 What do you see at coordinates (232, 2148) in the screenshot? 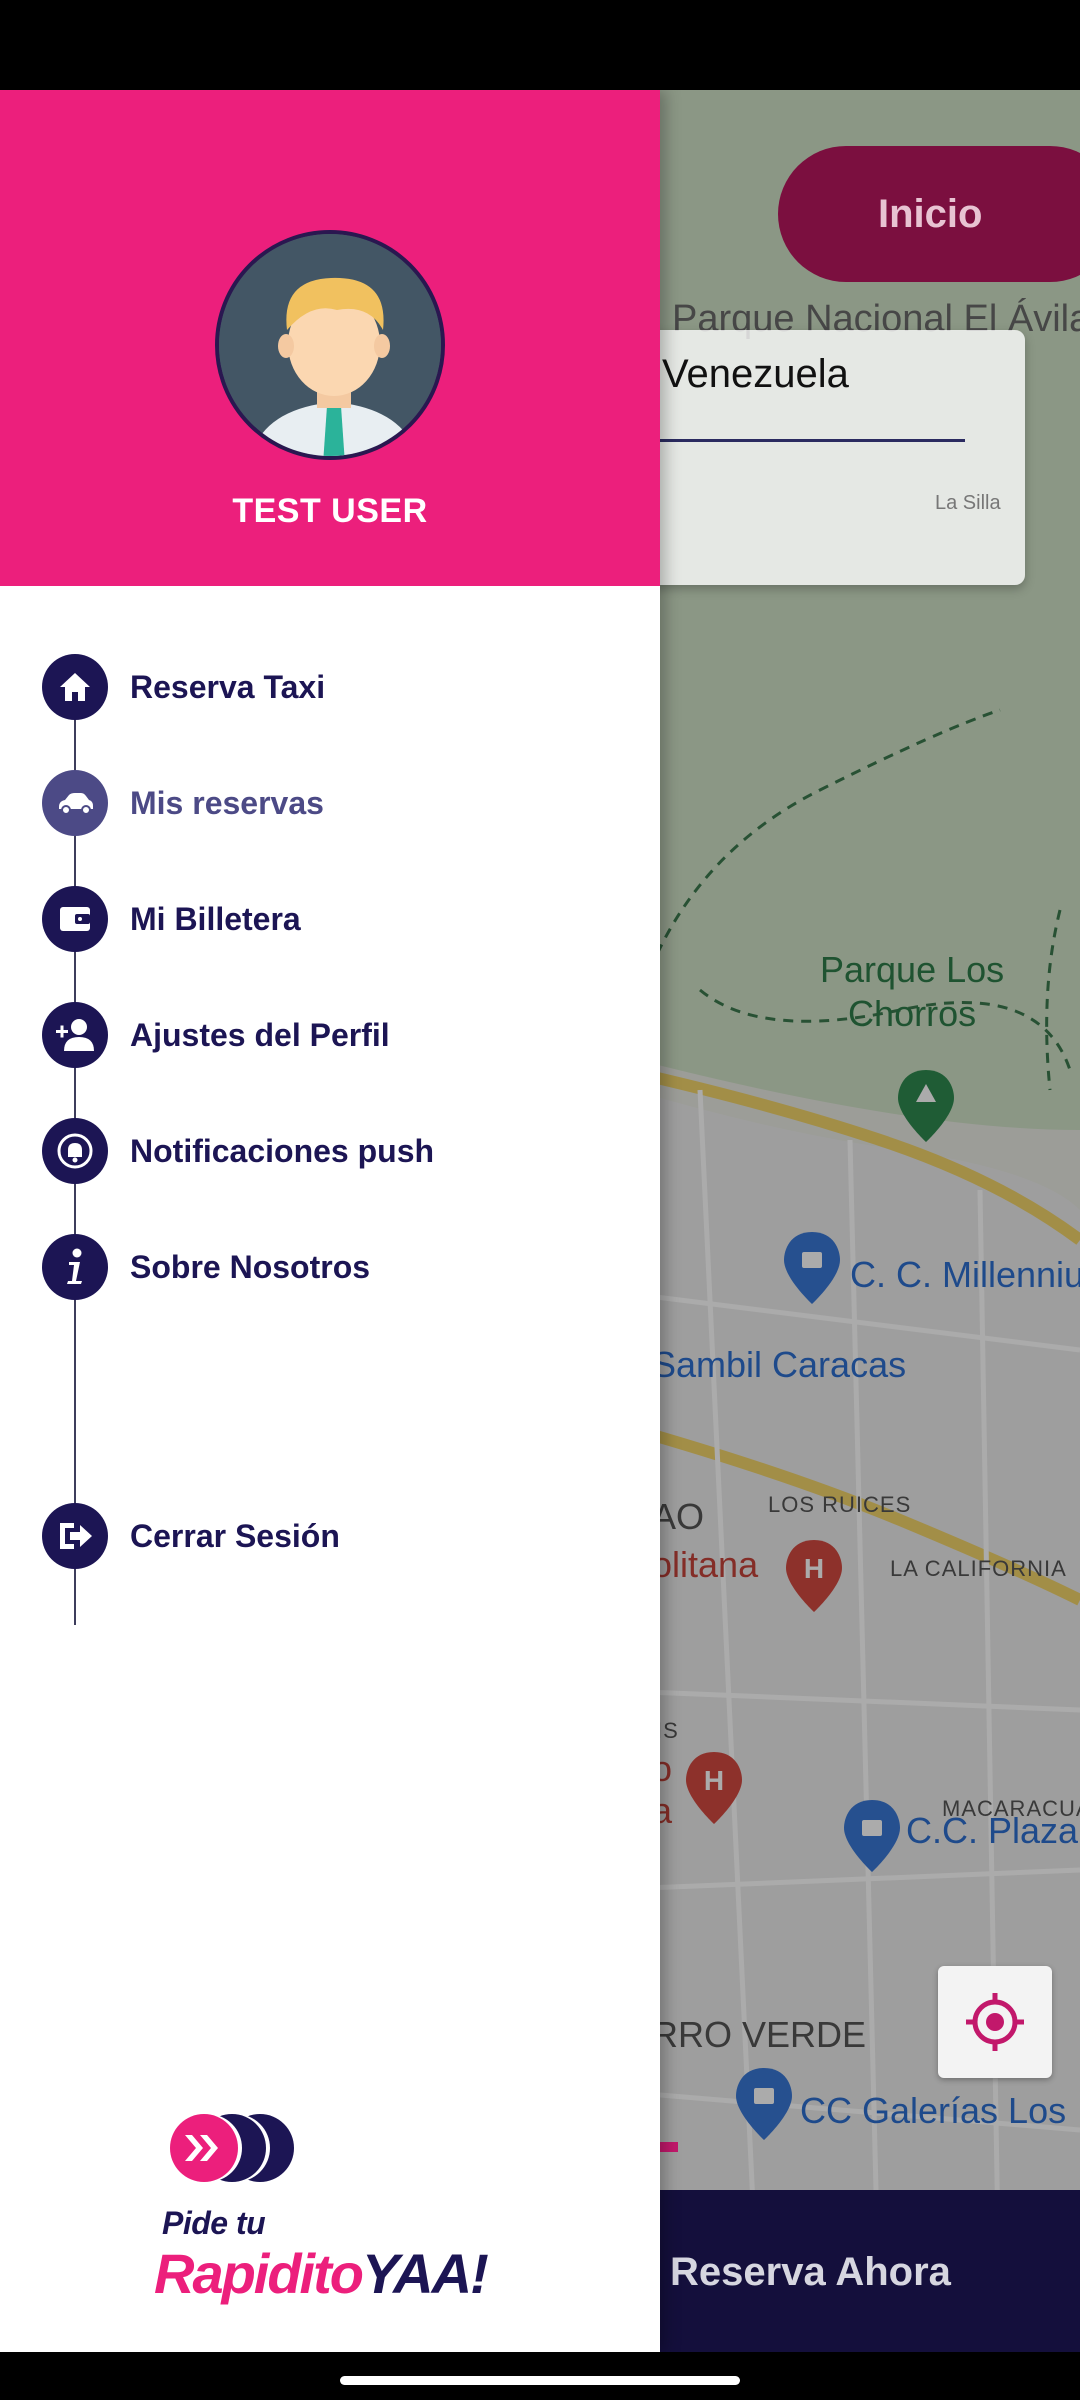
I see `logo-chevrons-icon` at bounding box center [232, 2148].